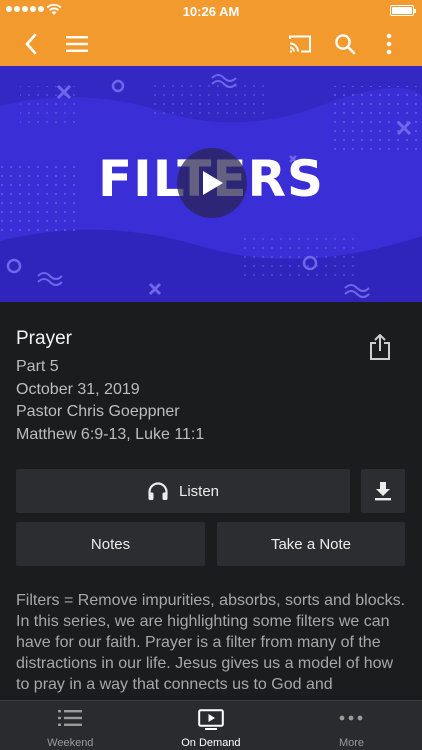 This screenshot has width=422, height=750. I want to click on vertical-dots-icon, so click(389, 44).